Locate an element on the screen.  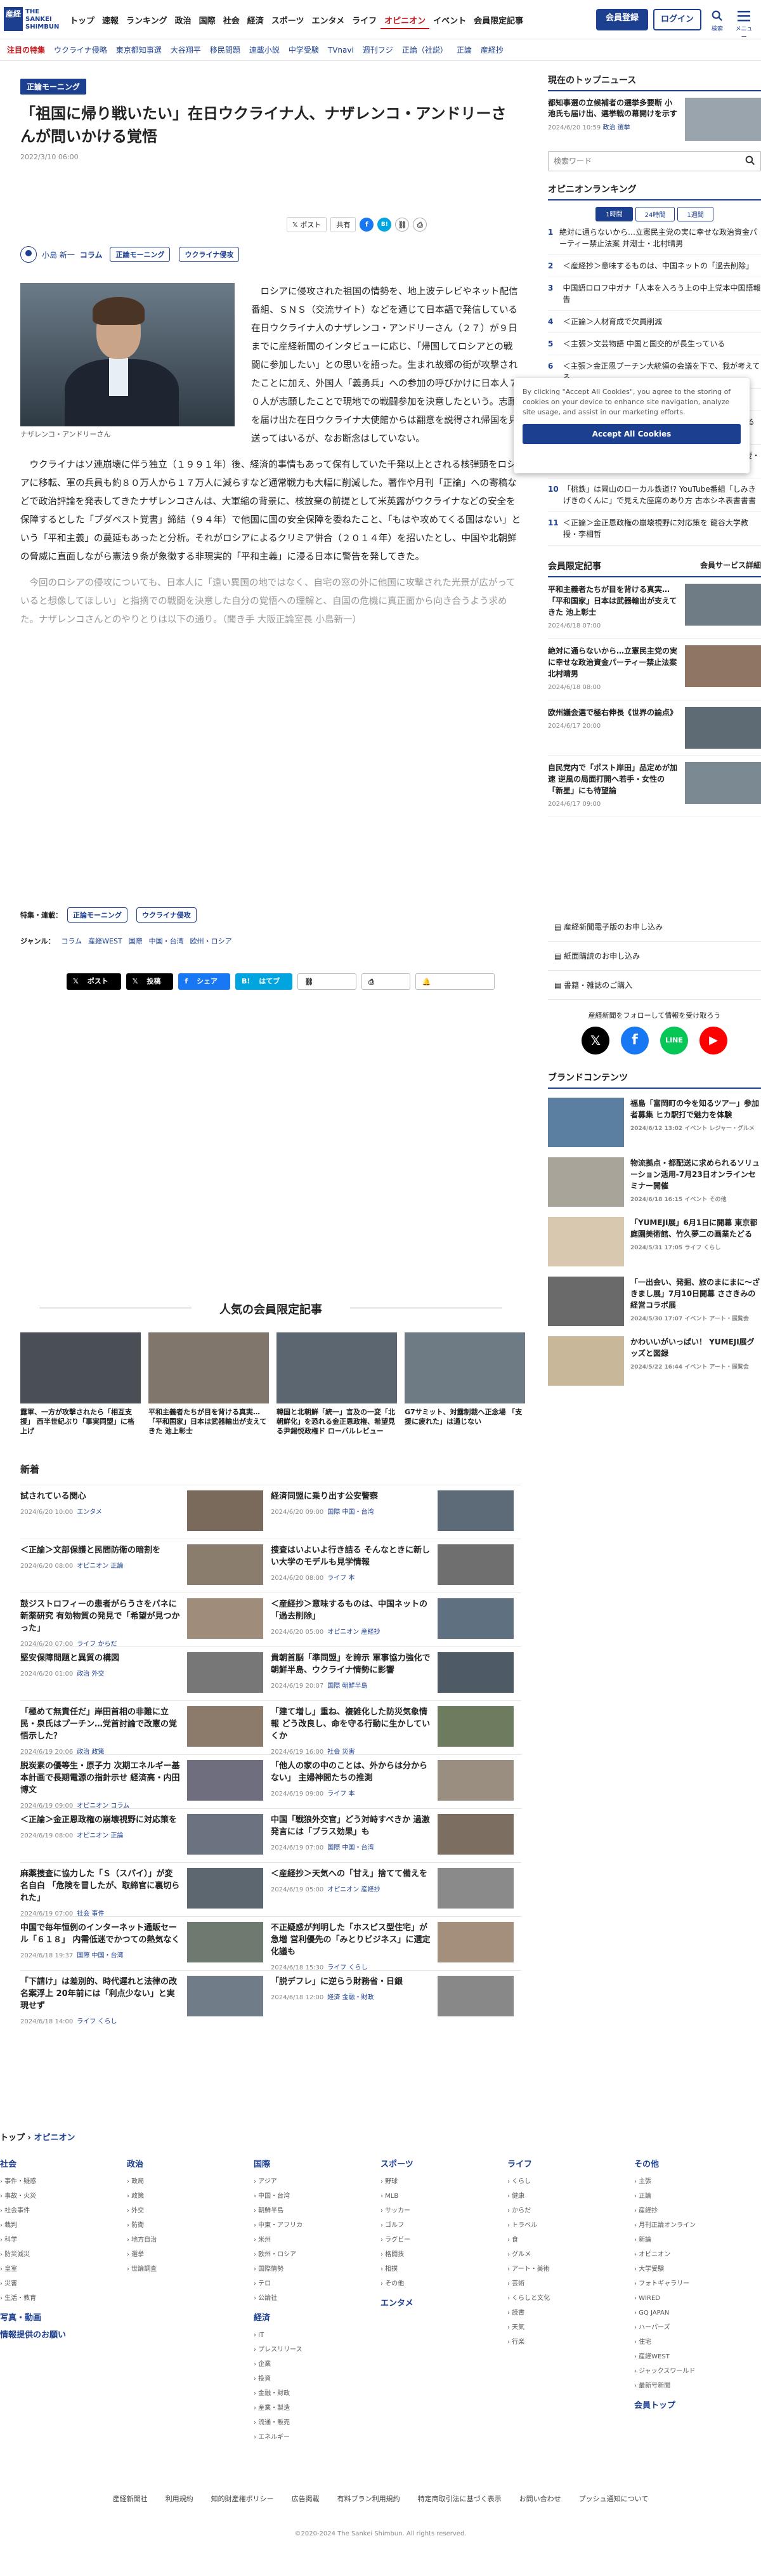
footer-link: › 政策 is located at coordinates (190, 2196).